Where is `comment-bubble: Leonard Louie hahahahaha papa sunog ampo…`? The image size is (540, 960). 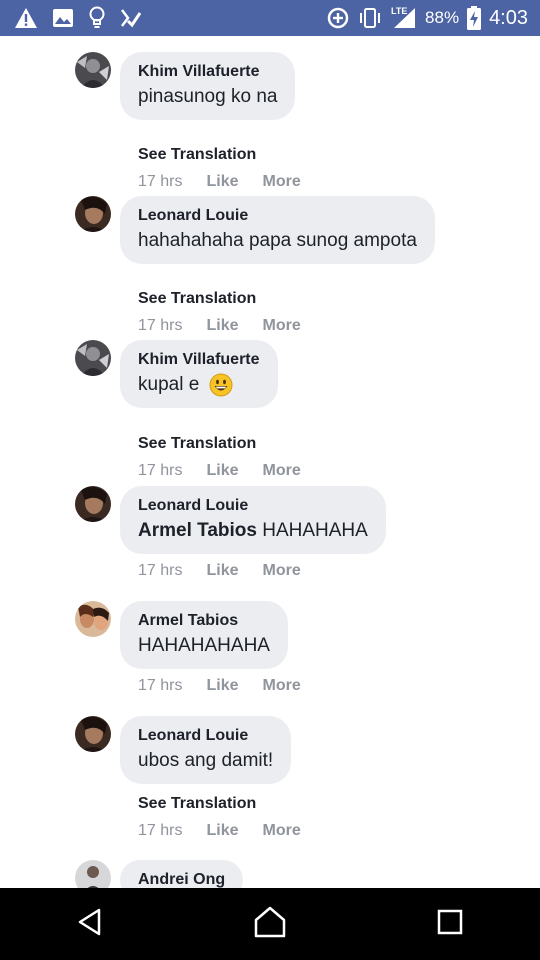
comment-bubble: Leonard Louie hahahahaha papa sunog ampo… is located at coordinates (277, 230).